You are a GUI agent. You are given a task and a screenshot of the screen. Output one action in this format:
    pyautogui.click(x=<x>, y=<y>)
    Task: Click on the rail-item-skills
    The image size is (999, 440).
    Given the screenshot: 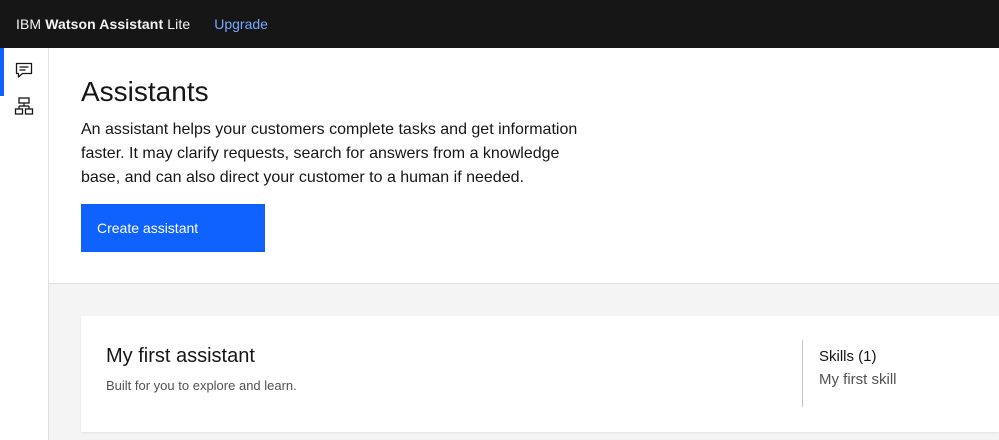 What is the action you would take?
    pyautogui.click(x=24, y=108)
    